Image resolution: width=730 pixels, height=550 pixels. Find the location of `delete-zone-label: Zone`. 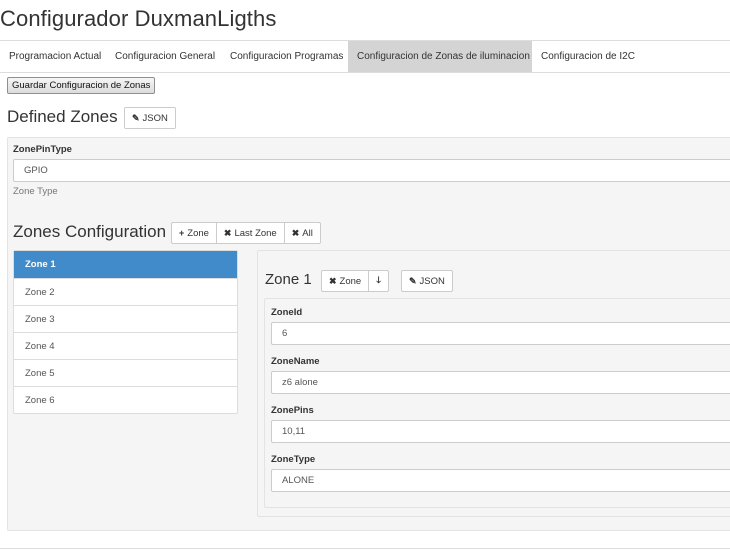

delete-zone-label: Zone is located at coordinates (350, 281).